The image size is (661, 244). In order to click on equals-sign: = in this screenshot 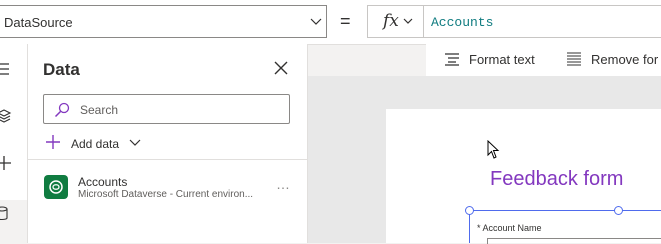, I will do `click(345, 21)`.